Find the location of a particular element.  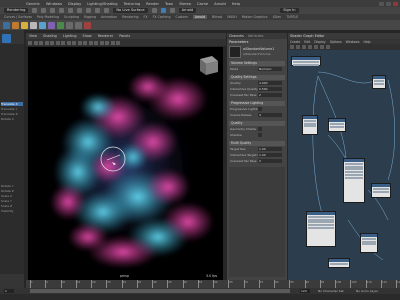

menu-item: Display is located at coordinates (74, 4).